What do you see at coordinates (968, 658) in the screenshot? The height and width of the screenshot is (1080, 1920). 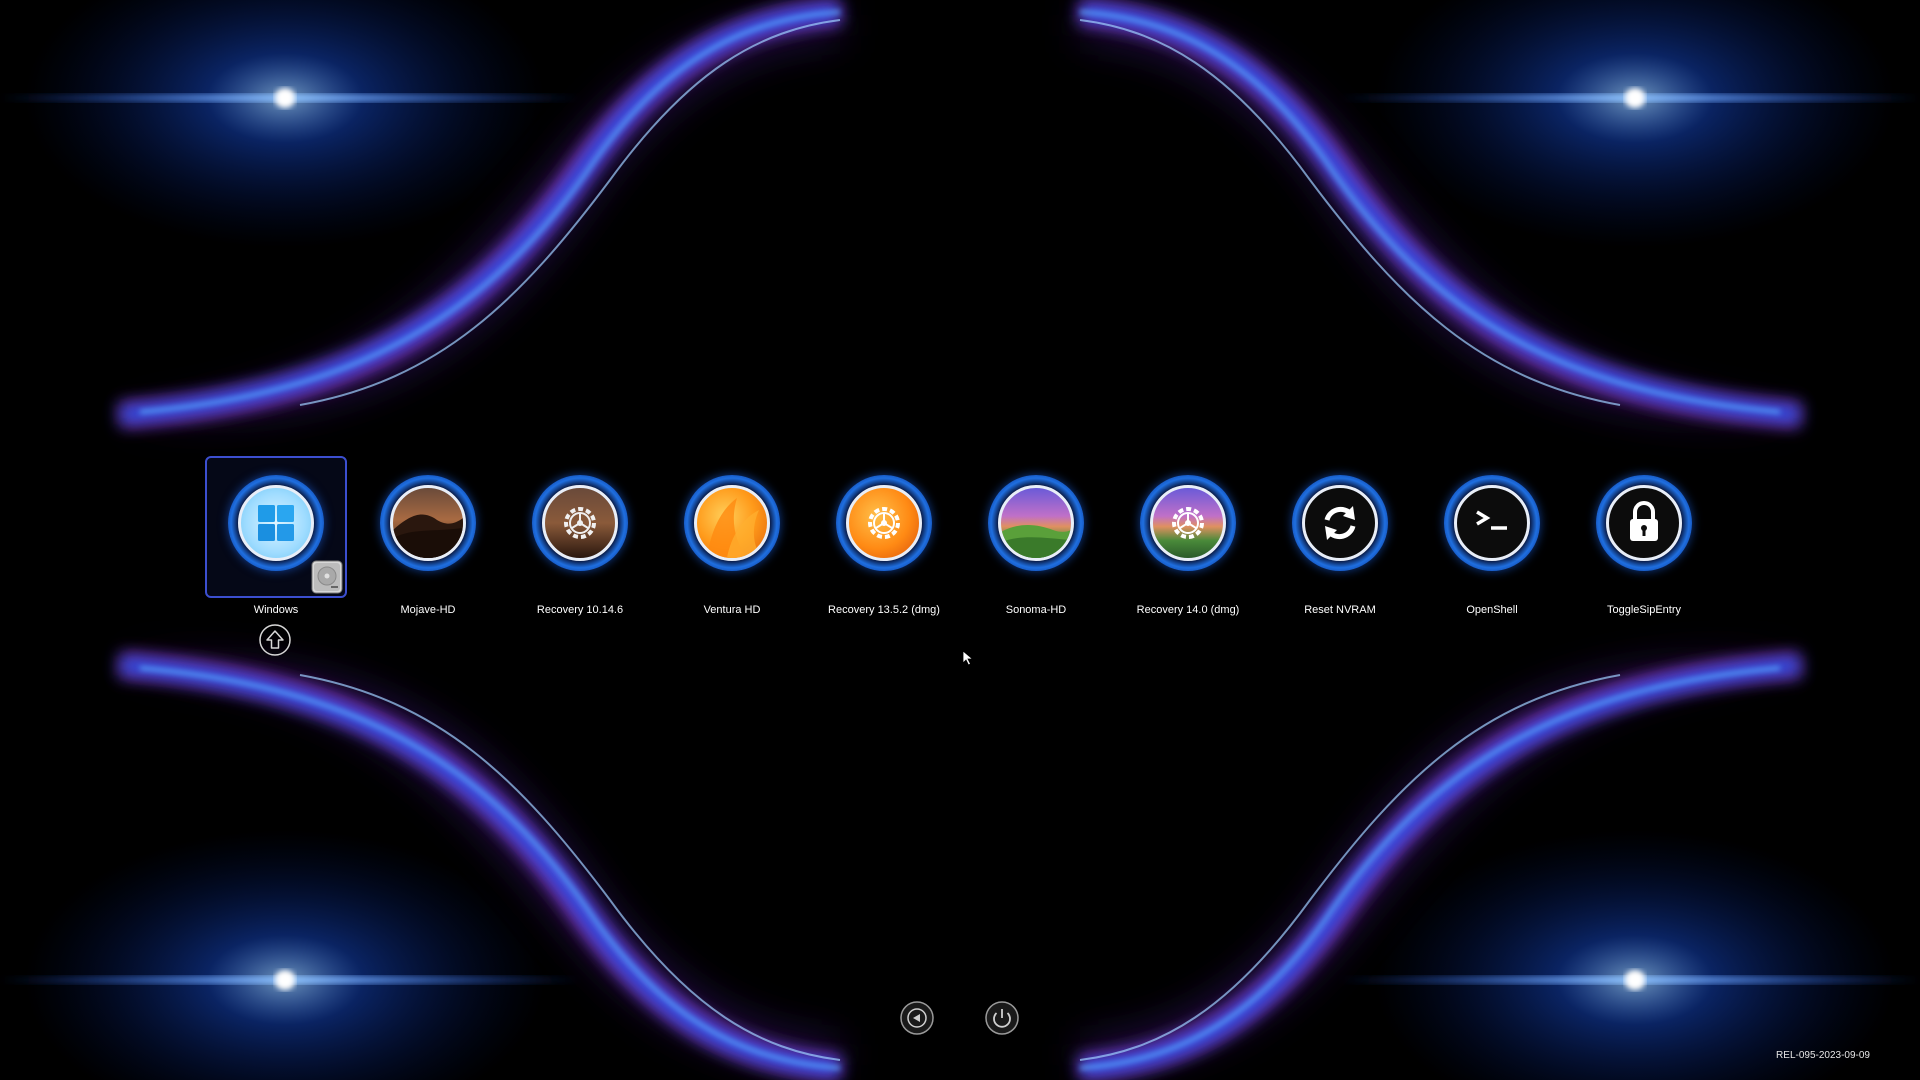 I see `mouse-pointer-icon` at bounding box center [968, 658].